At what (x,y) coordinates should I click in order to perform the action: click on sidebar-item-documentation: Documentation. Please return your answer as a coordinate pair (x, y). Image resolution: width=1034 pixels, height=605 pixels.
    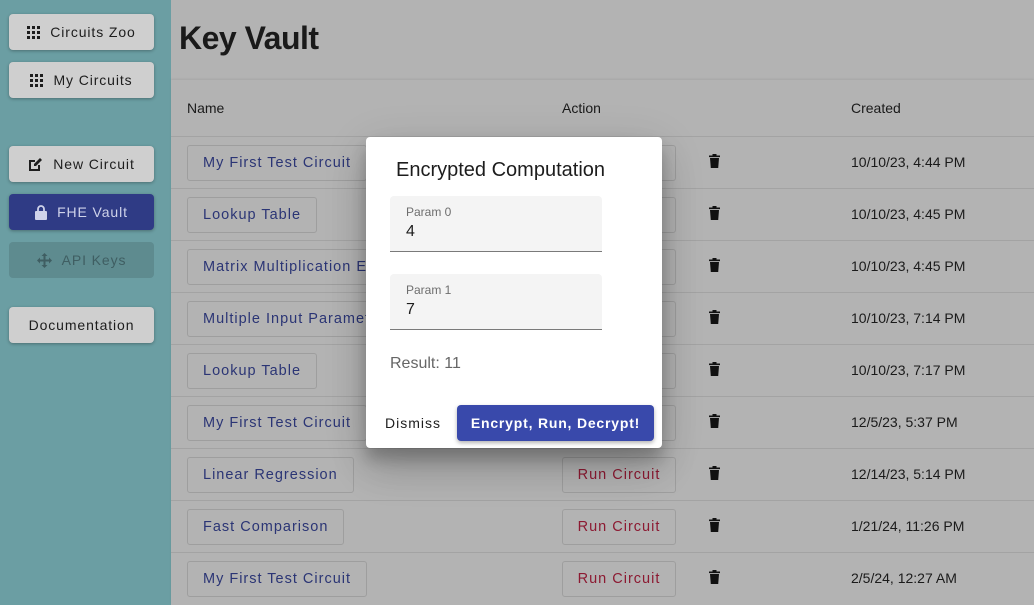
    Looking at the image, I should click on (81, 325).